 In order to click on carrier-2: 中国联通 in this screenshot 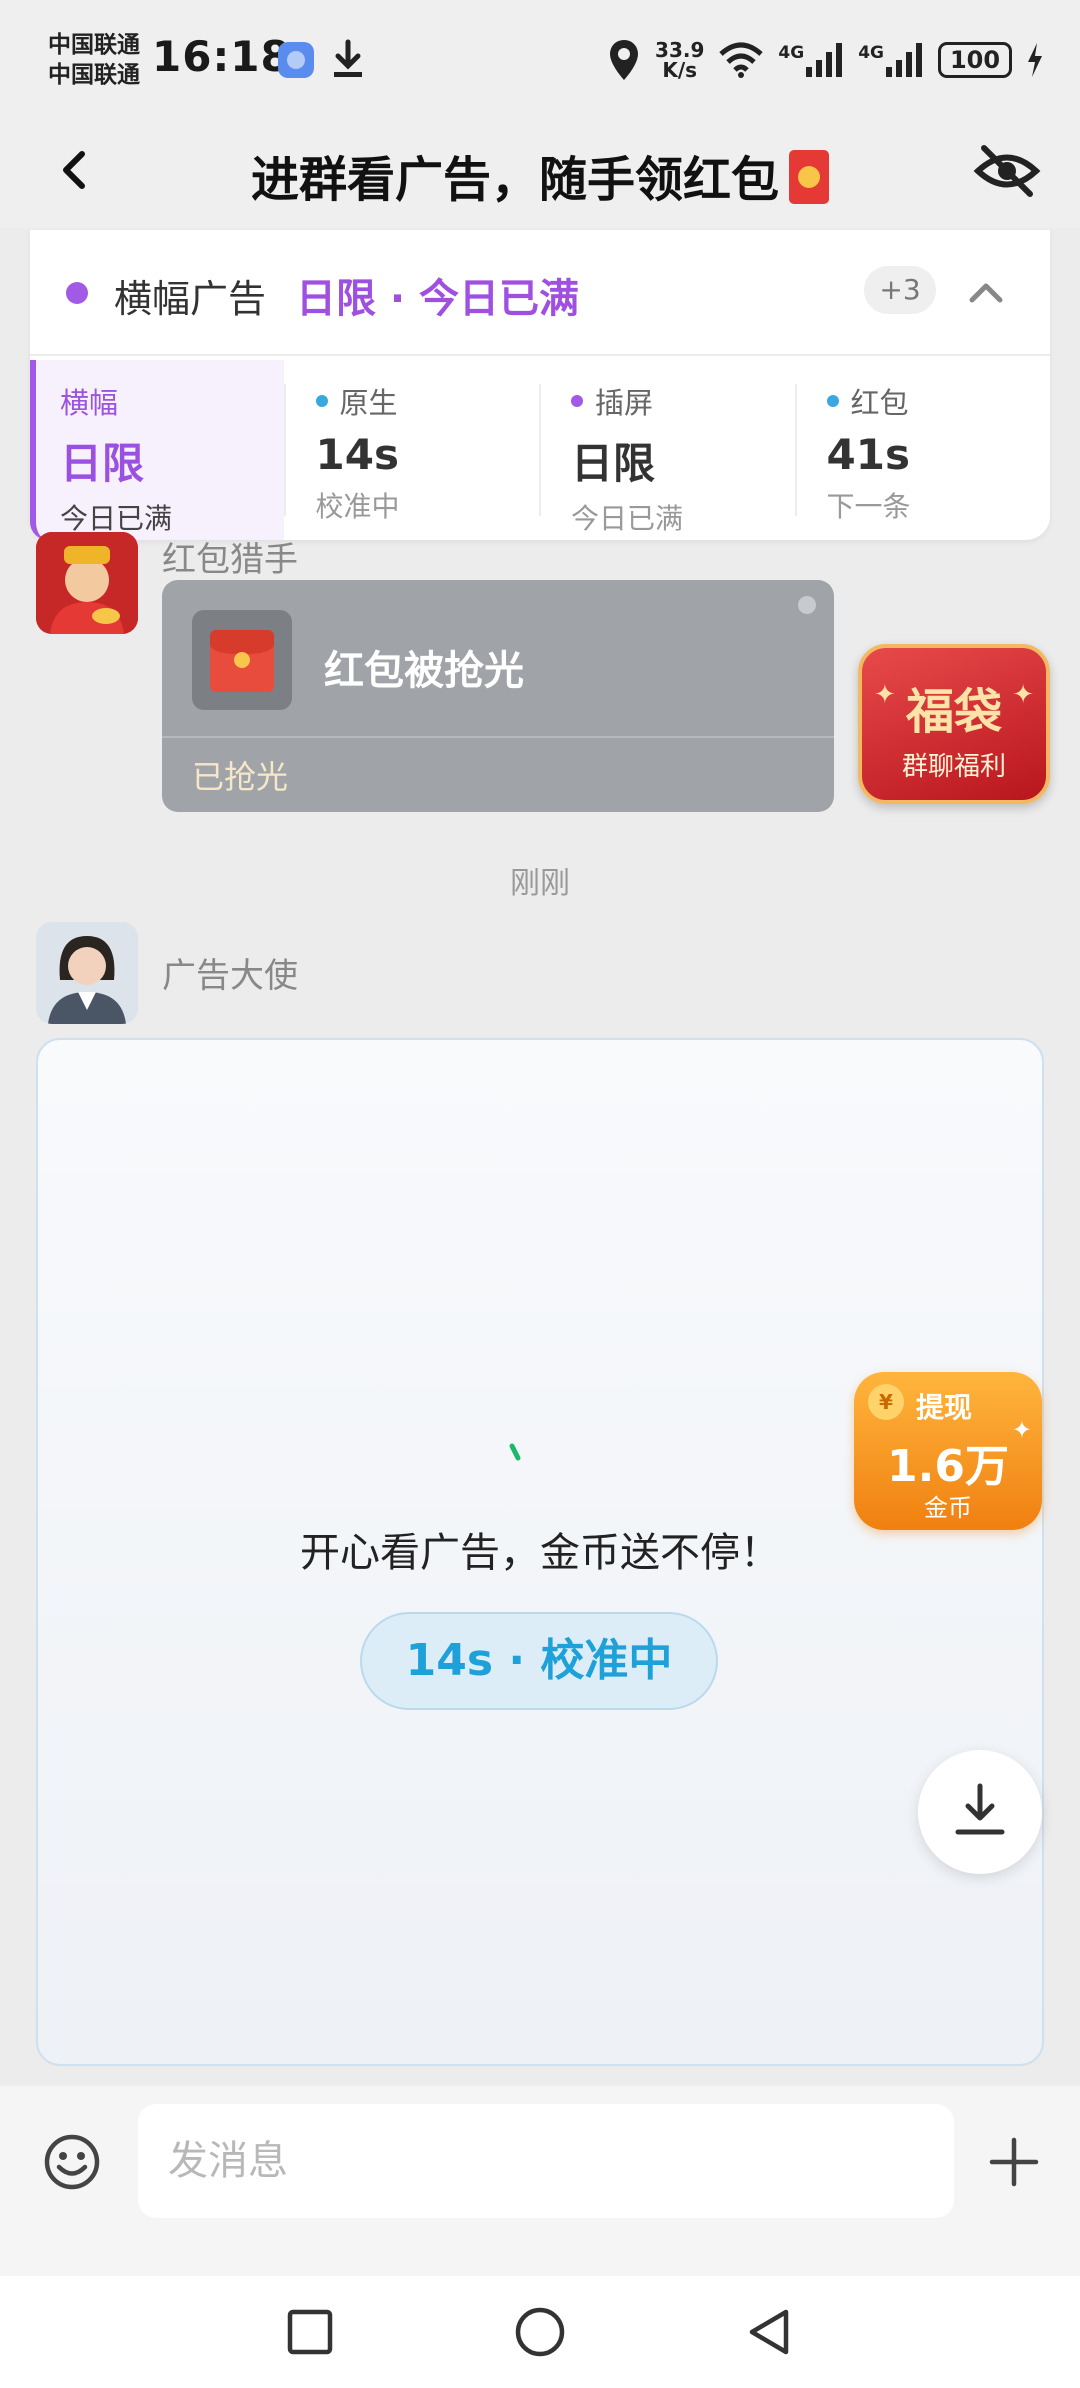, I will do `click(94, 75)`.